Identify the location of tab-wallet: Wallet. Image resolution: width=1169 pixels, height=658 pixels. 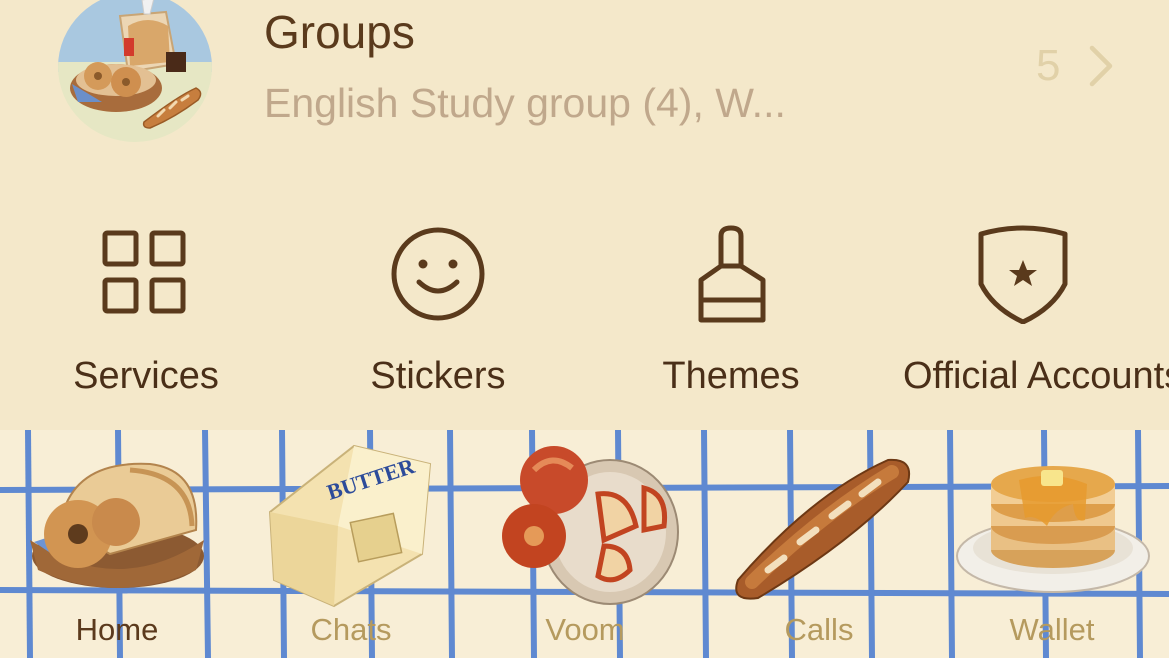
(1052, 544).